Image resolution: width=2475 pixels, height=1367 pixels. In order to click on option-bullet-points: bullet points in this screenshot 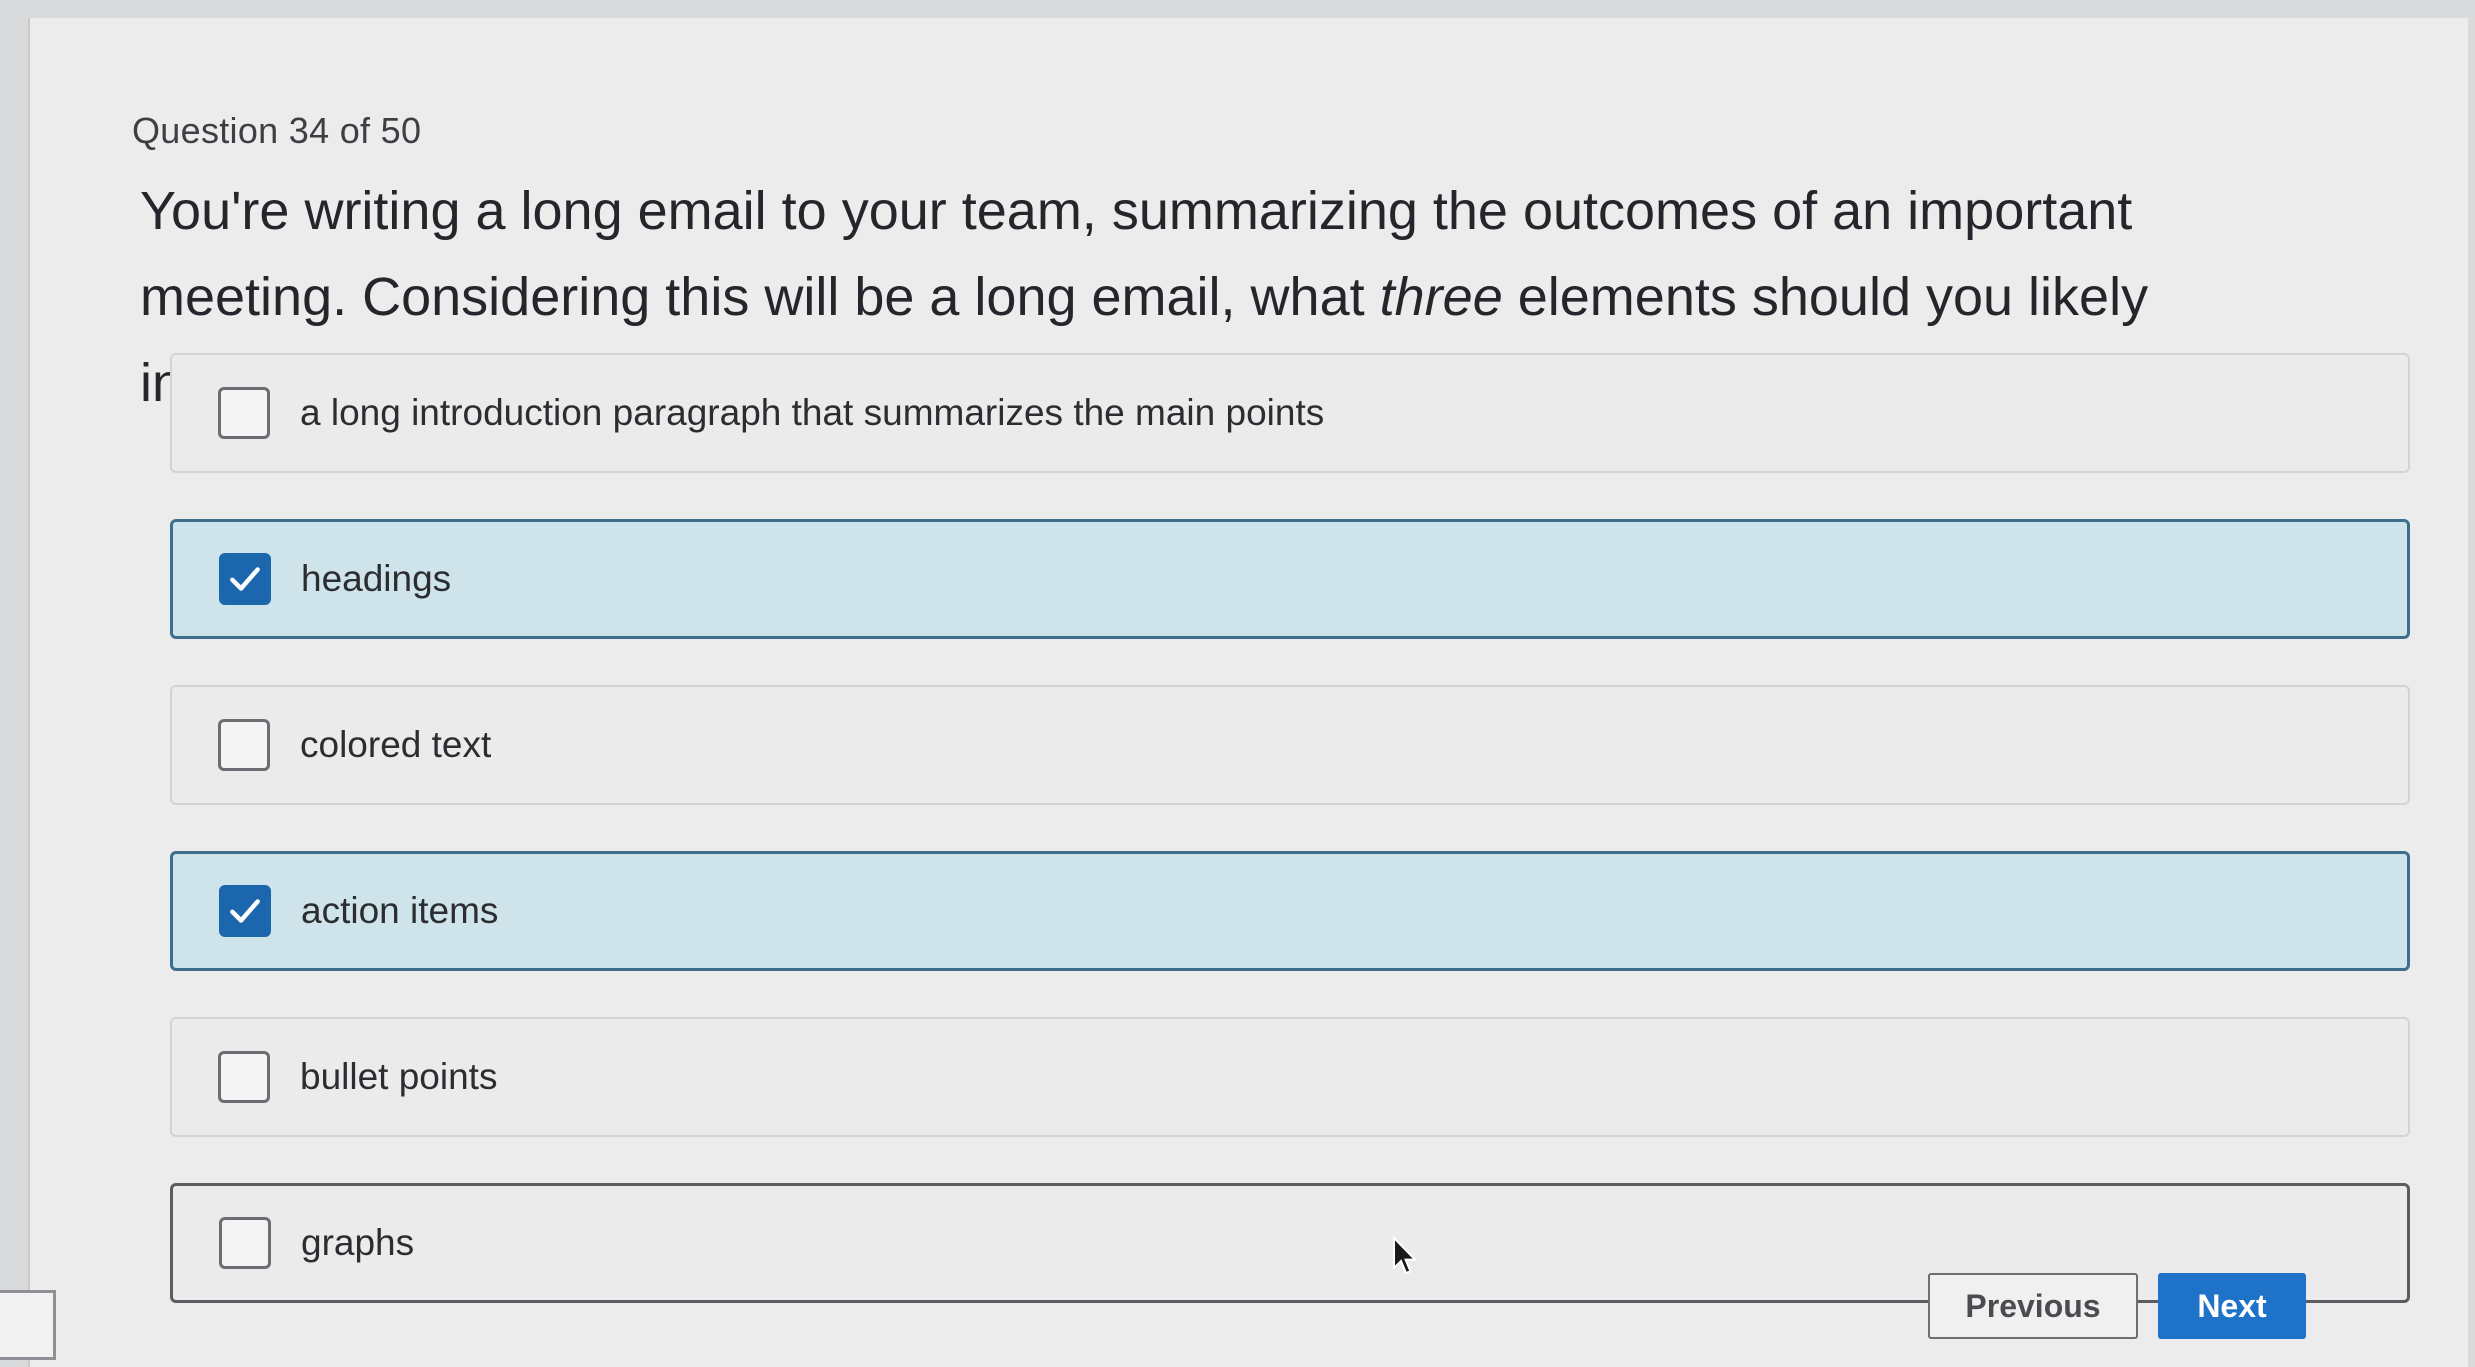, I will do `click(1290, 1077)`.